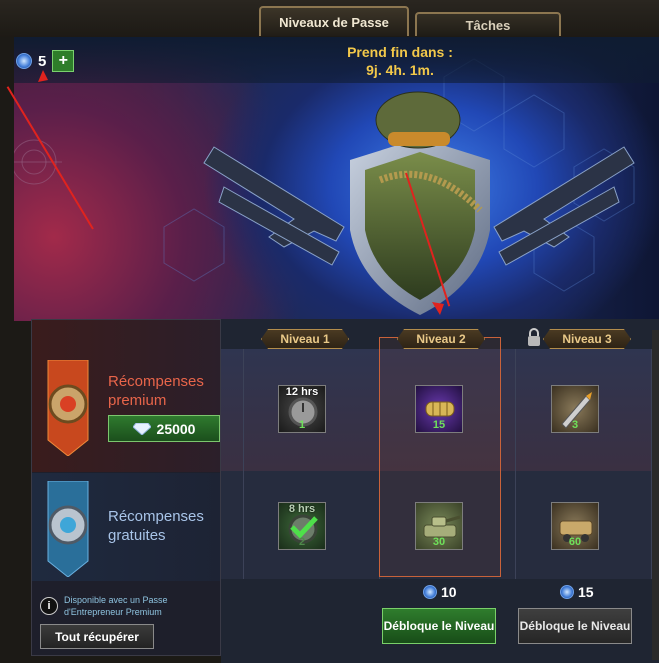  Describe the element at coordinates (439, 542) in the screenshot. I see `item-quantity: 30` at that location.